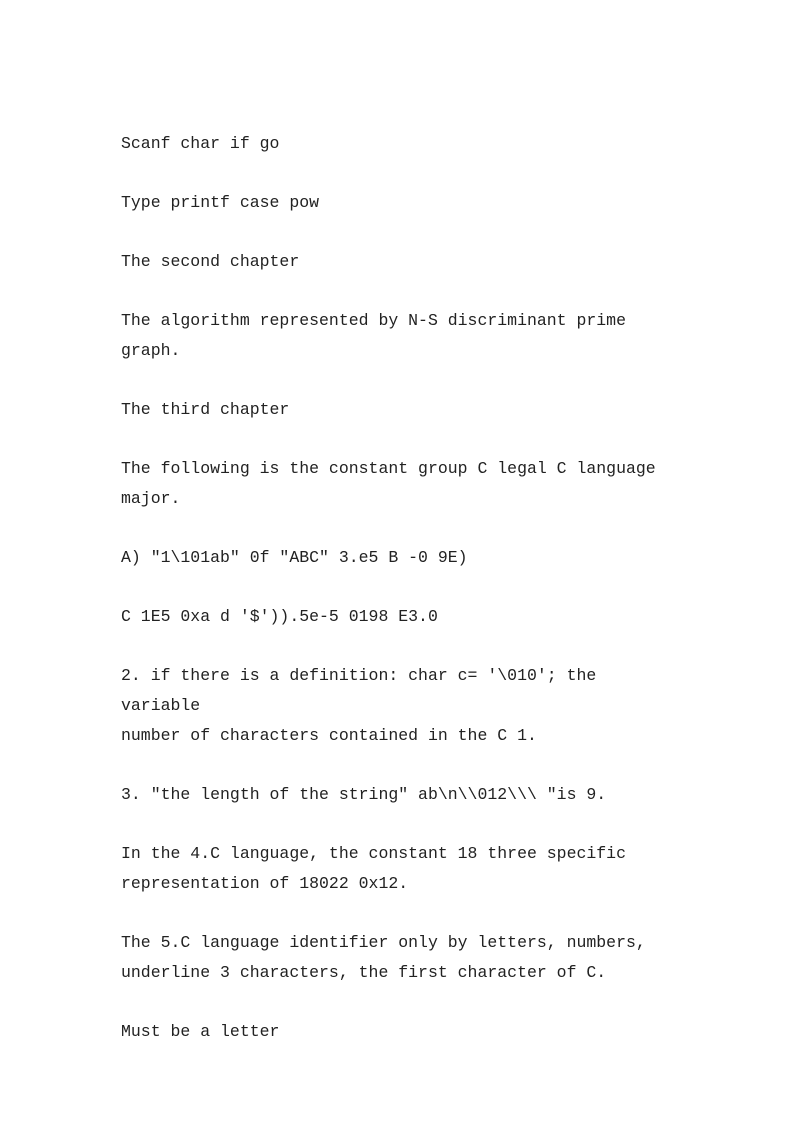 This screenshot has width=800, height=1132. Describe the element at coordinates (279, 616) in the screenshot. I see `question-1-option-c: C 1E5 0xa d '$')).5e-5 0198 E3.0` at that location.